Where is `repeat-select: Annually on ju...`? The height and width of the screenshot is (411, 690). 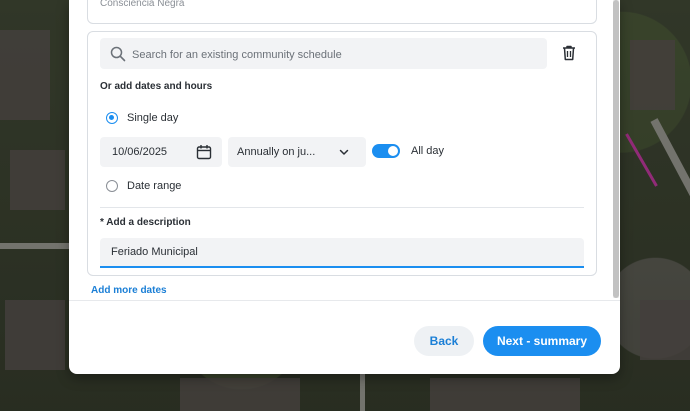 repeat-select: Annually on ju... is located at coordinates (297, 152).